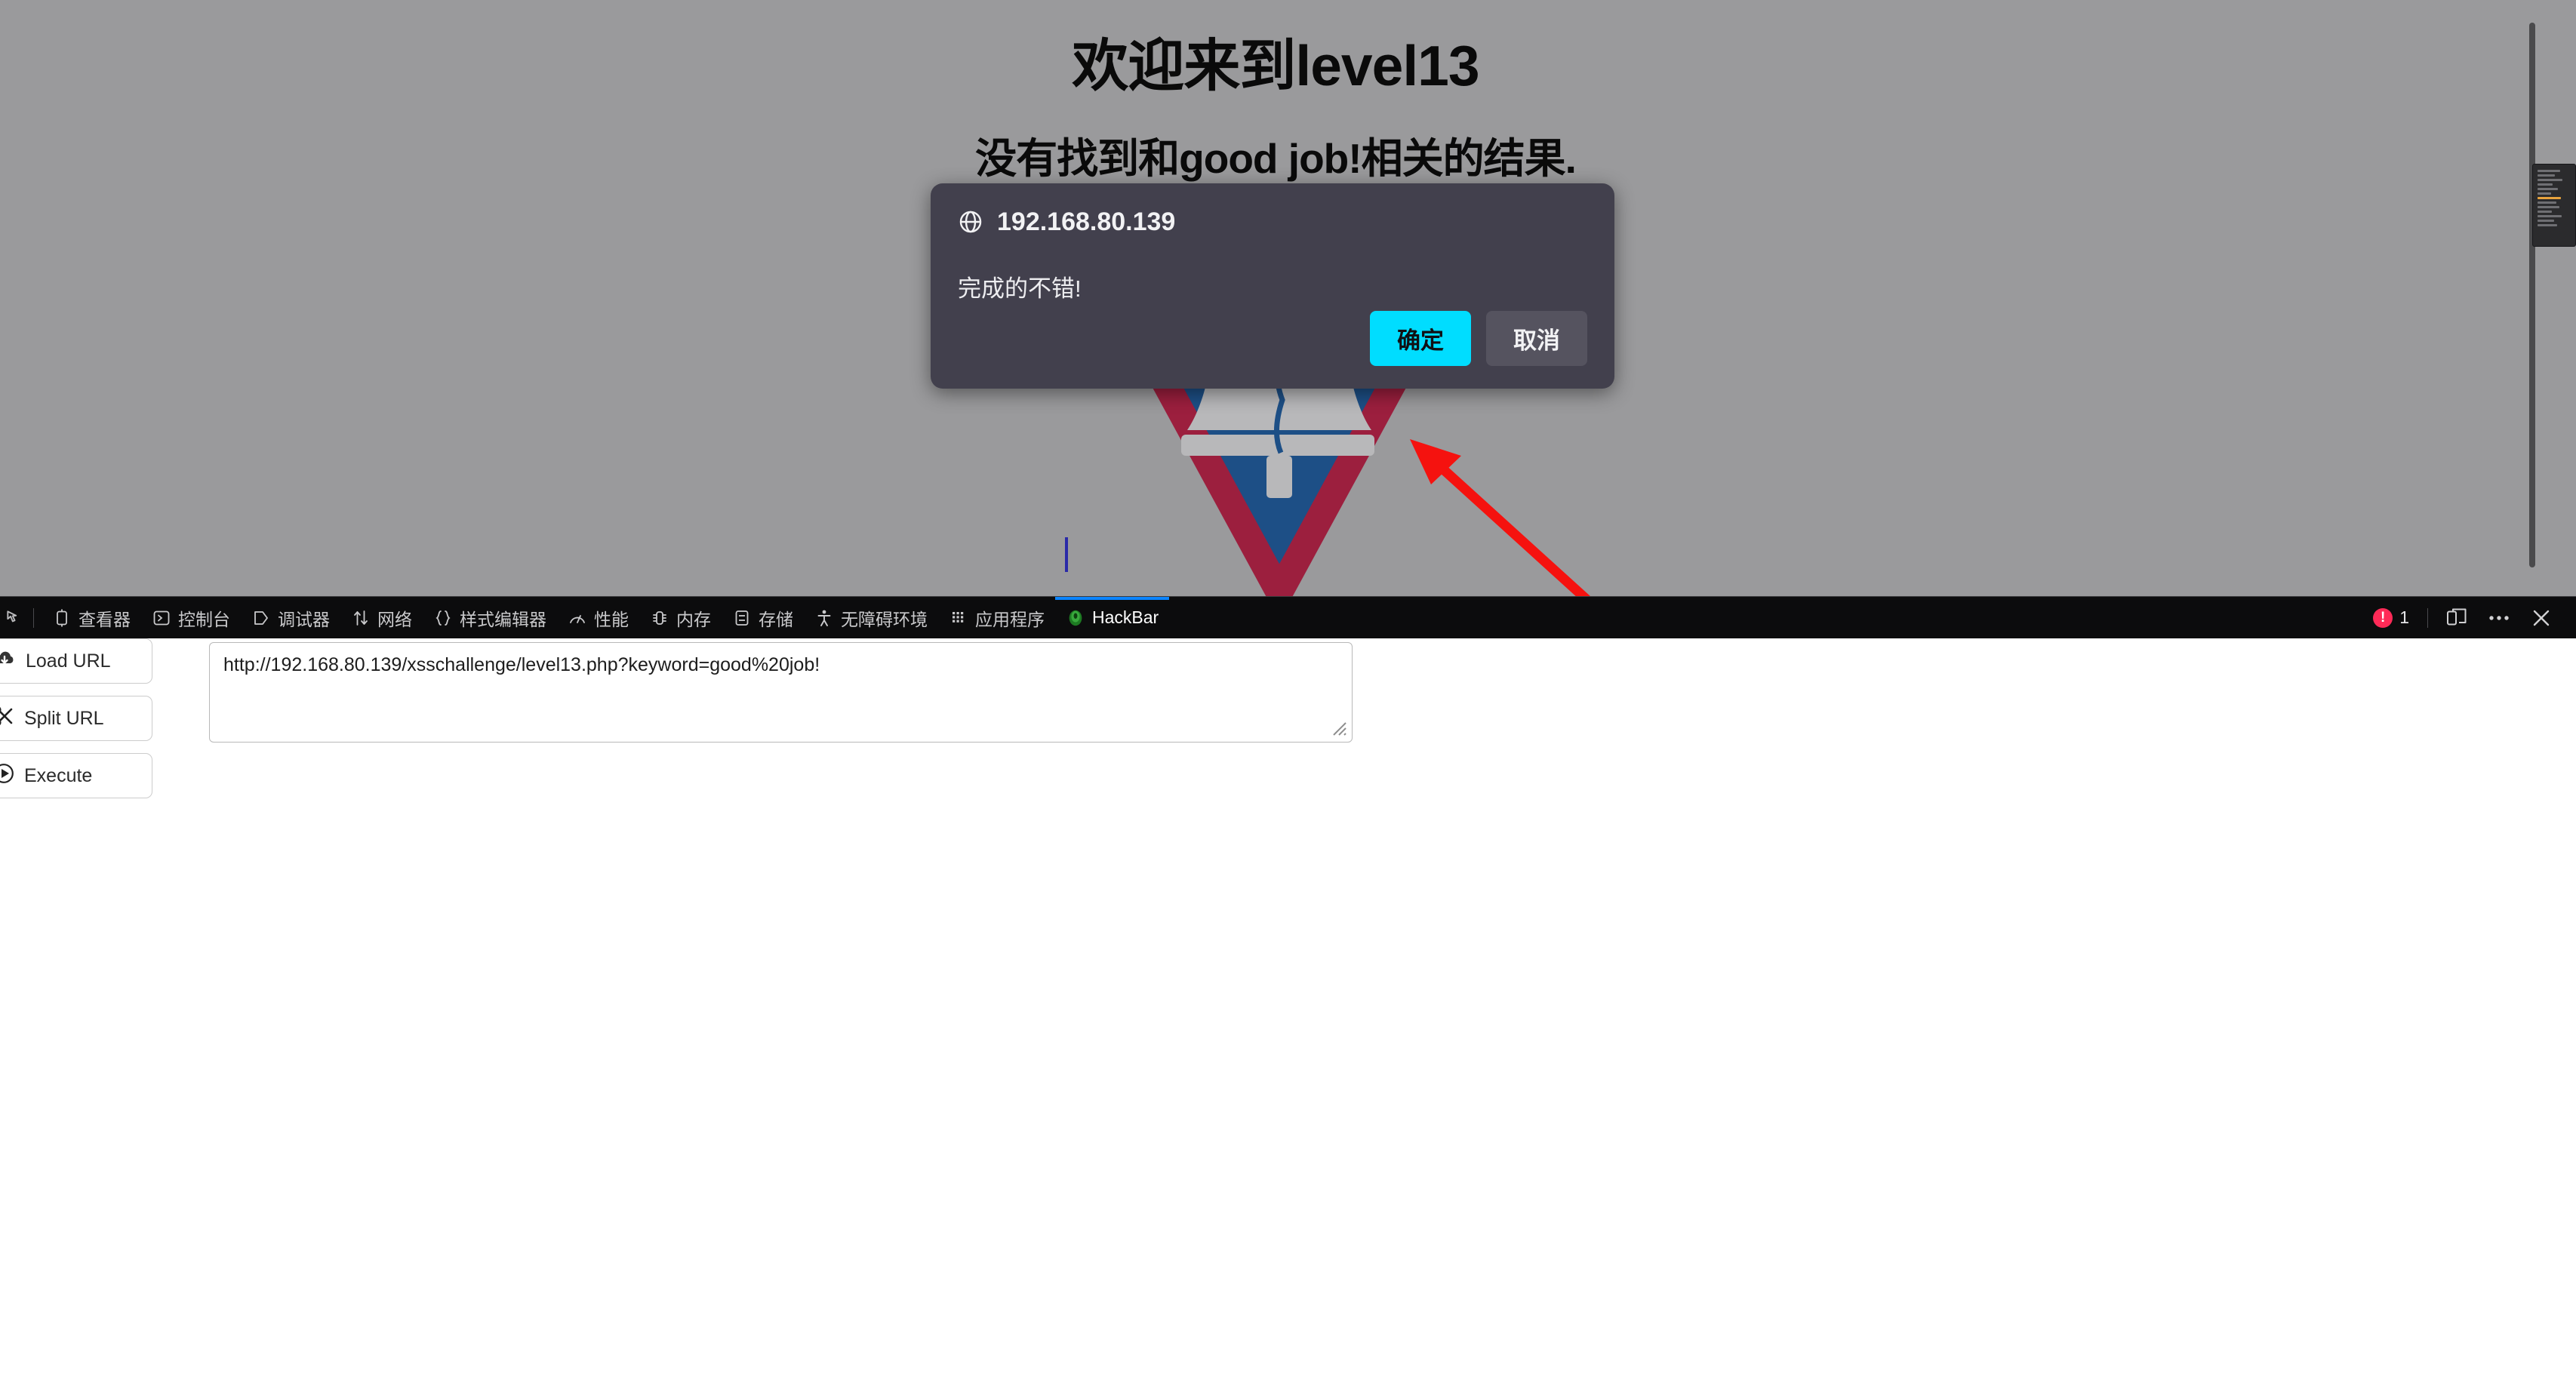  I want to click on tab-style-editor: 样式编辑器, so click(490, 618).